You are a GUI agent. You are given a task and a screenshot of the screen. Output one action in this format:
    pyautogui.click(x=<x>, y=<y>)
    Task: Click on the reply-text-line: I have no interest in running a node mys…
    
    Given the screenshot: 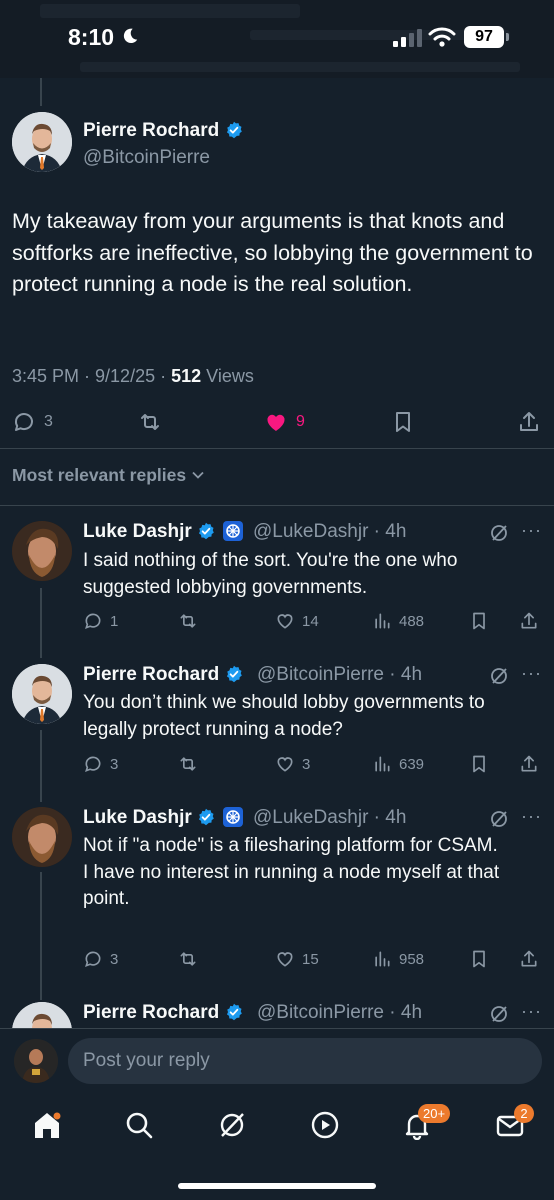 What is the action you would take?
    pyautogui.click(x=291, y=885)
    